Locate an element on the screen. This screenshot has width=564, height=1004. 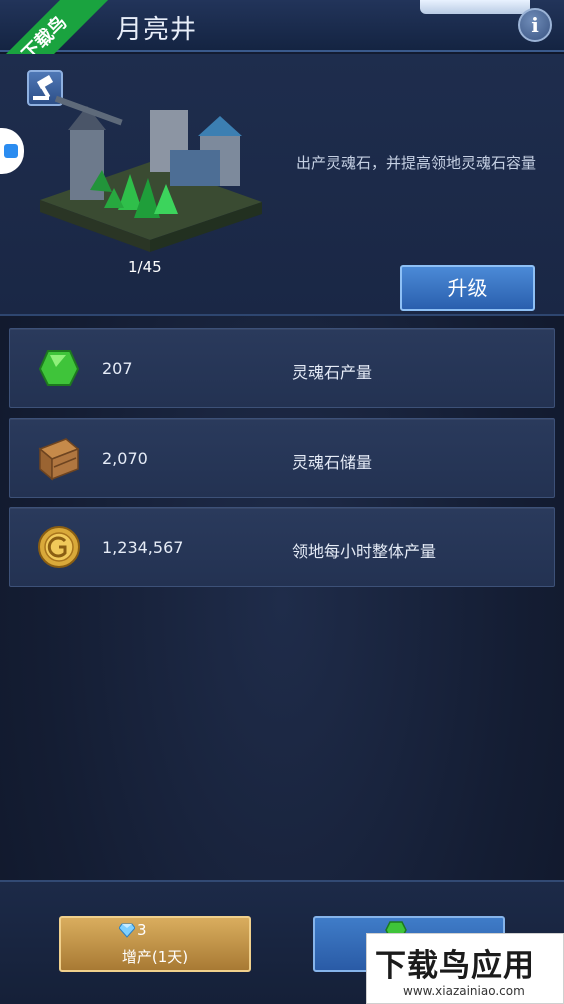
brand-main-text: 下载鸟应用 is located at coordinates (455, 966).